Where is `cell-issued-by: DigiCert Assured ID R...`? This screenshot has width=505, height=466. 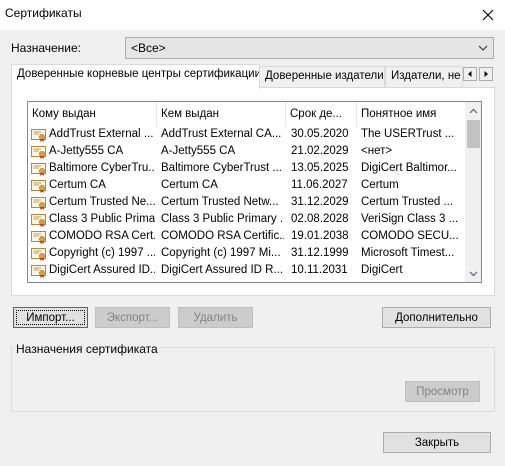 cell-issued-by: DigiCert Assured ID R... is located at coordinates (222, 270).